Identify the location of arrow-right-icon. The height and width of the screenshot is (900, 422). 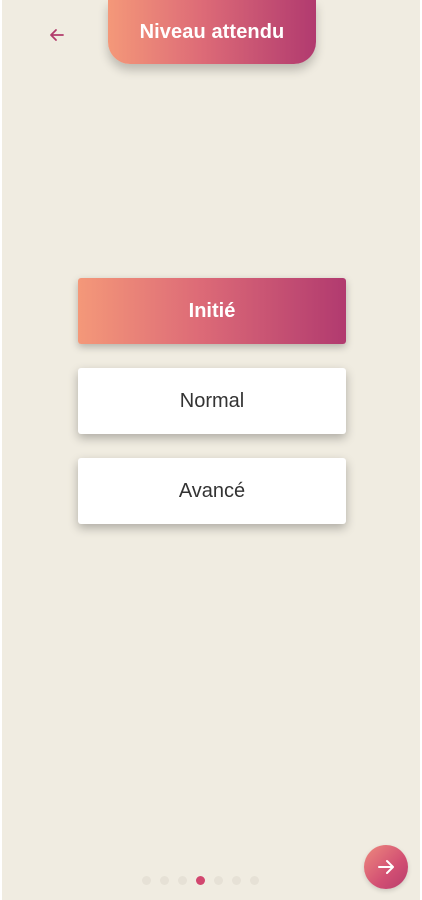
(386, 867).